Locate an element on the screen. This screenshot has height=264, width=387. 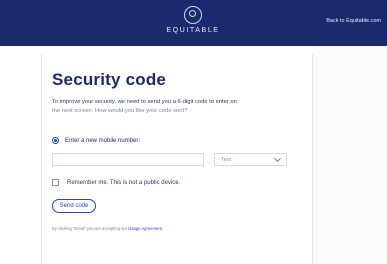
brand-name: EQUITABLE is located at coordinates (193, 30).